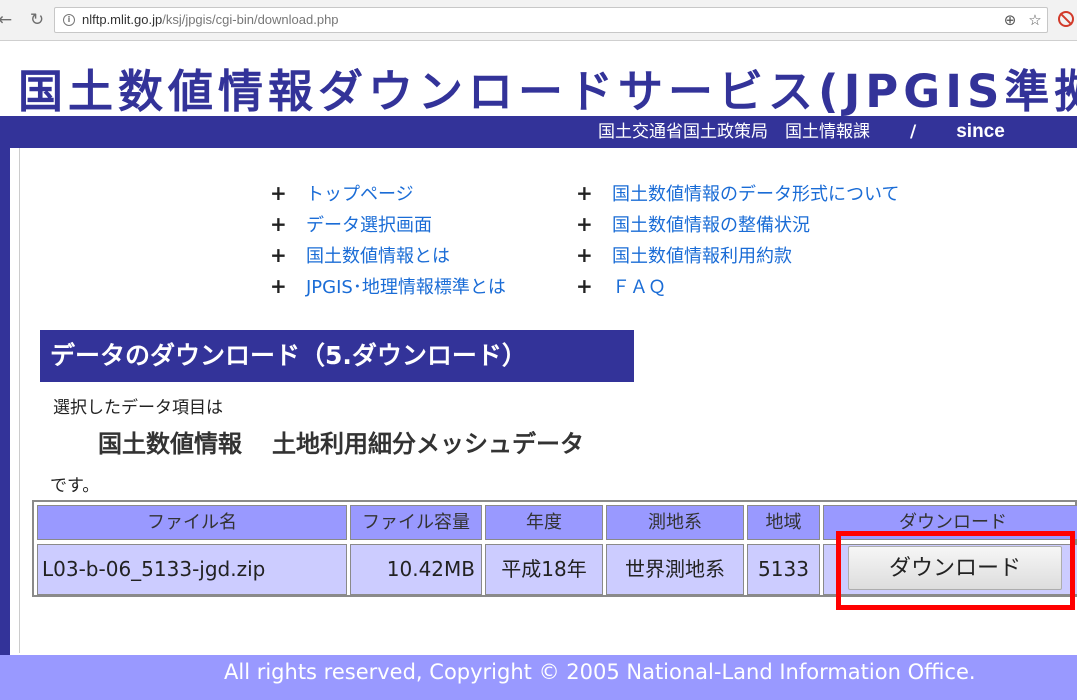 This screenshot has height=700, width=1077. I want to click on nav-item-status: + 国土数値情報の整備状況, so click(737, 224).